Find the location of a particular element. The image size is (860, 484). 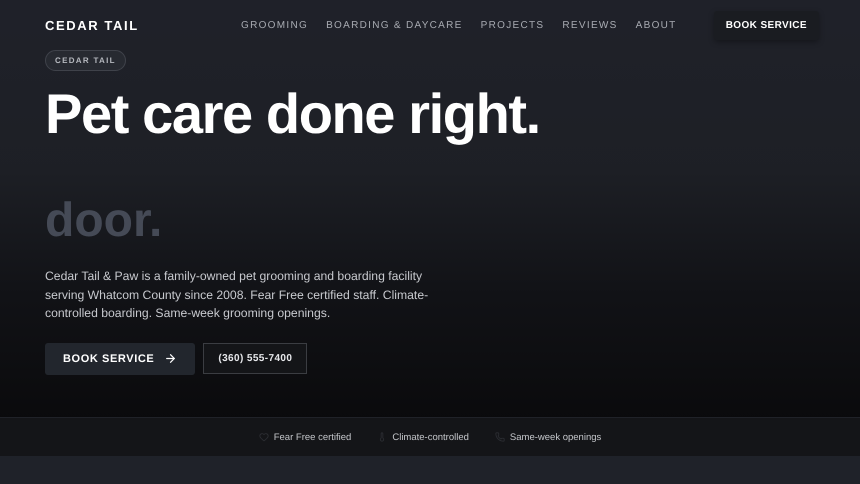

nav-link: ABOUT is located at coordinates (656, 25).